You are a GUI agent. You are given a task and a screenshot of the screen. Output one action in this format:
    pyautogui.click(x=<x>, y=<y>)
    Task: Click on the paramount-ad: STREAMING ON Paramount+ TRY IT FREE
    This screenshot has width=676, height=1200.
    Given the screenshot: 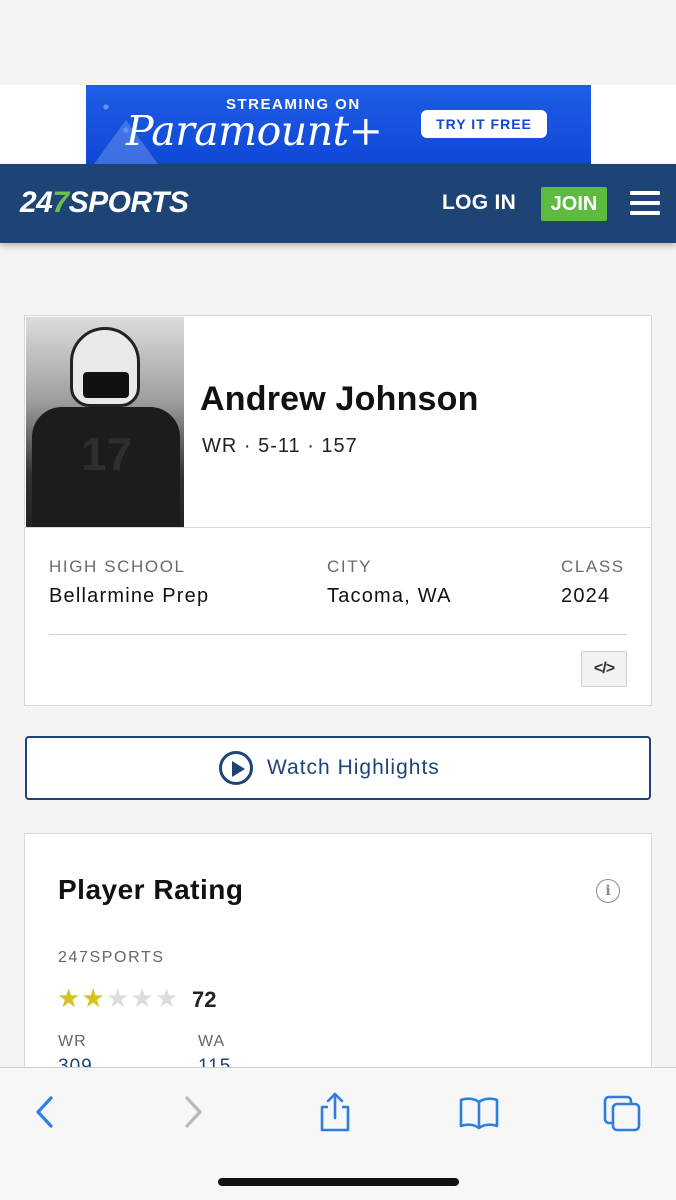 What is the action you would take?
    pyautogui.click(x=338, y=125)
    